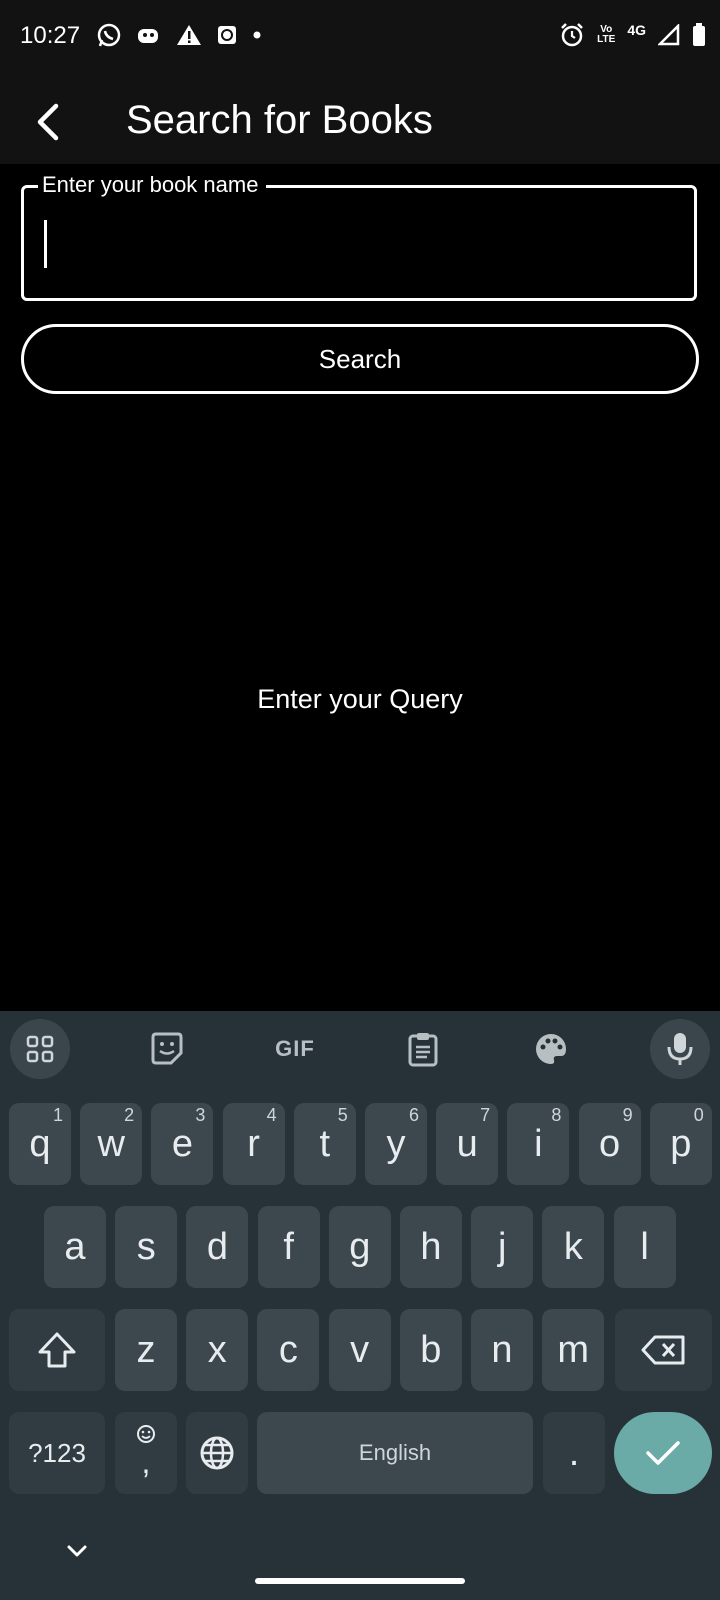  I want to click on key-c: c, so click(288, 1350).